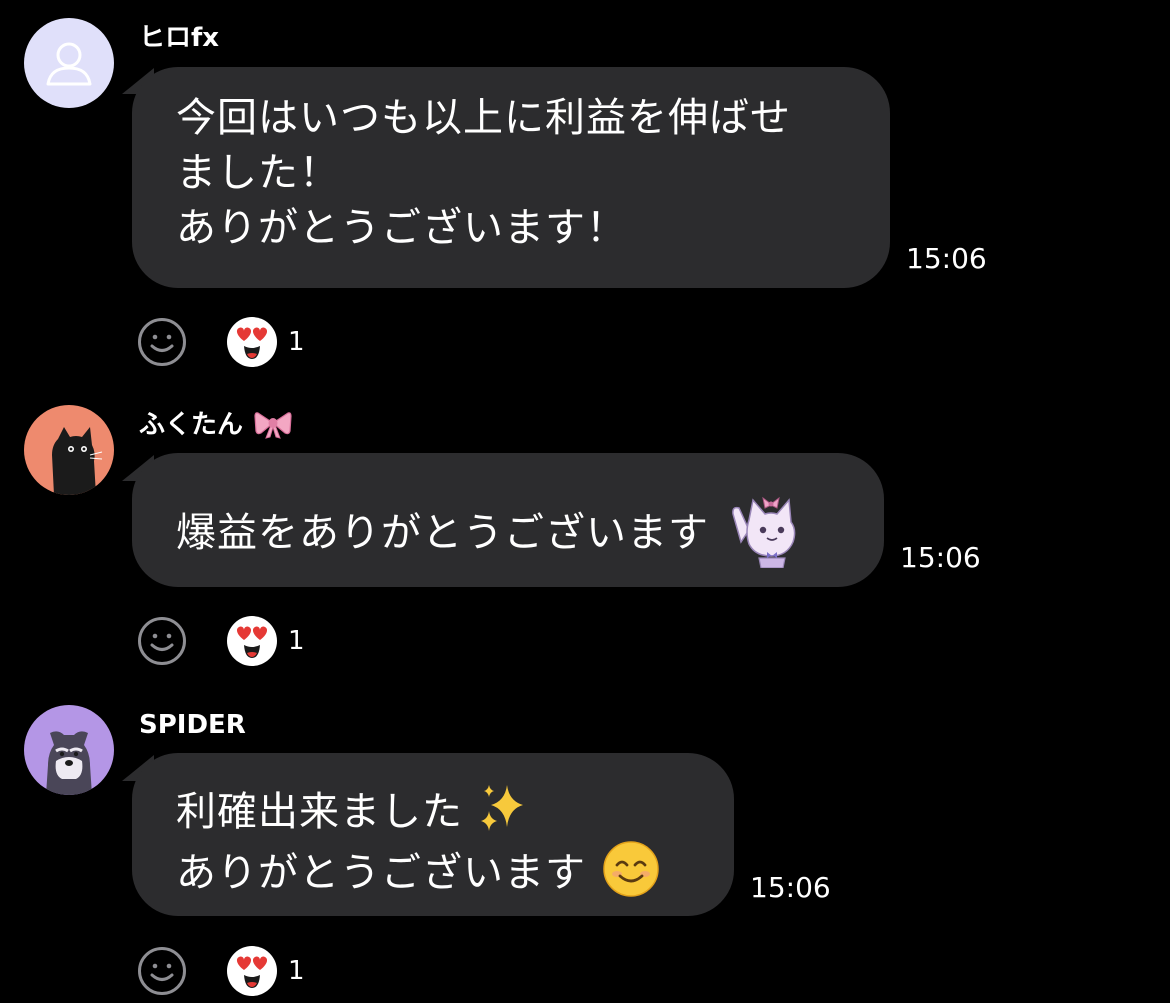 This screenshot has height=1003, width=1170. What do you see at coordinates (258, 173) in the screenshot?
I see `message-line: ました！` at bounding box center [258, 173].